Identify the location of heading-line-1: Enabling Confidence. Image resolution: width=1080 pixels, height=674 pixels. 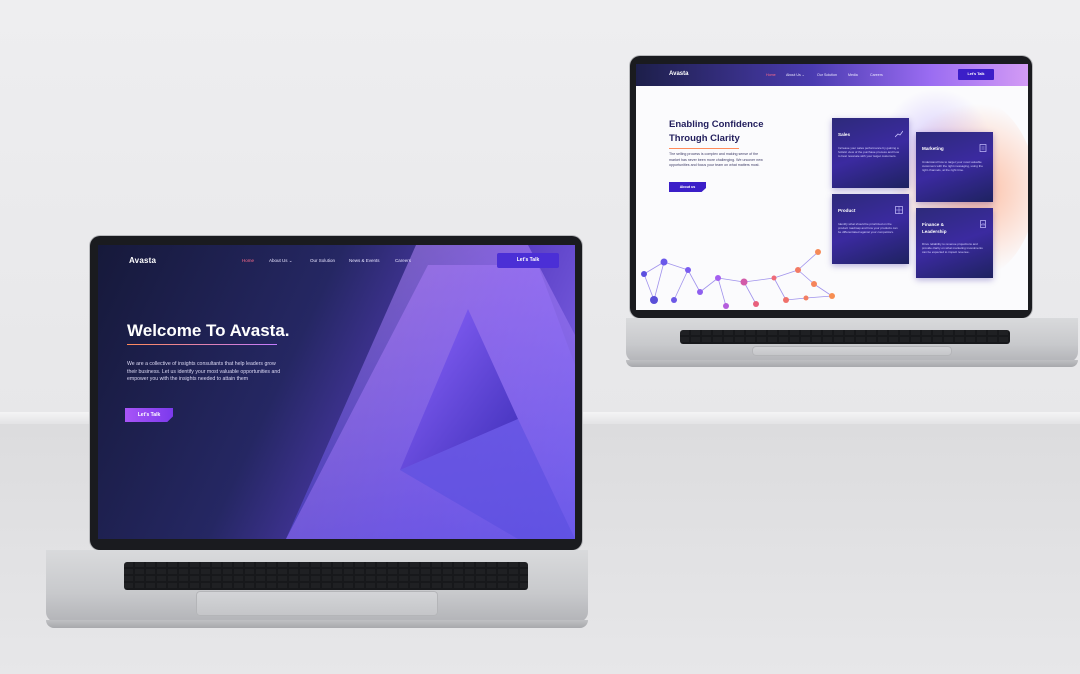
(716, 124).